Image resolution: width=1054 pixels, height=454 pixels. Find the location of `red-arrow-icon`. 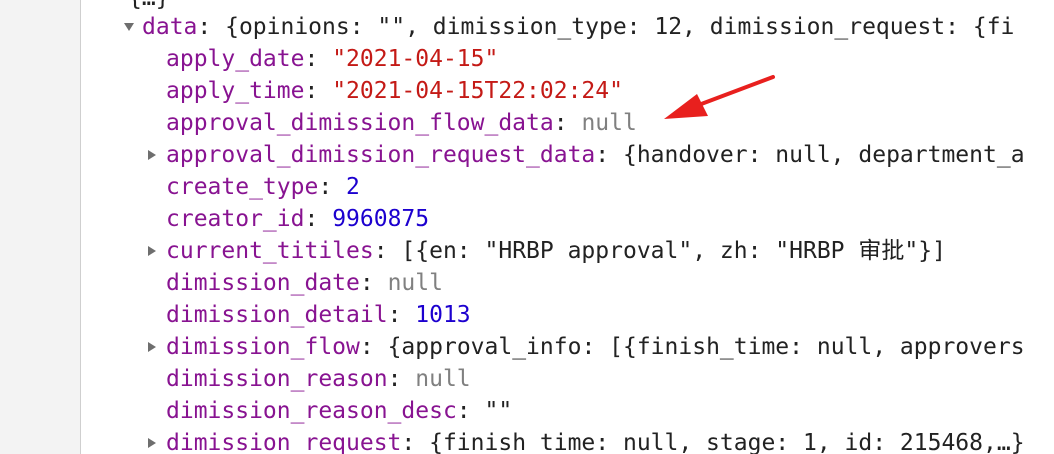

red-arrow-icon is located at coordinates (719, 97).